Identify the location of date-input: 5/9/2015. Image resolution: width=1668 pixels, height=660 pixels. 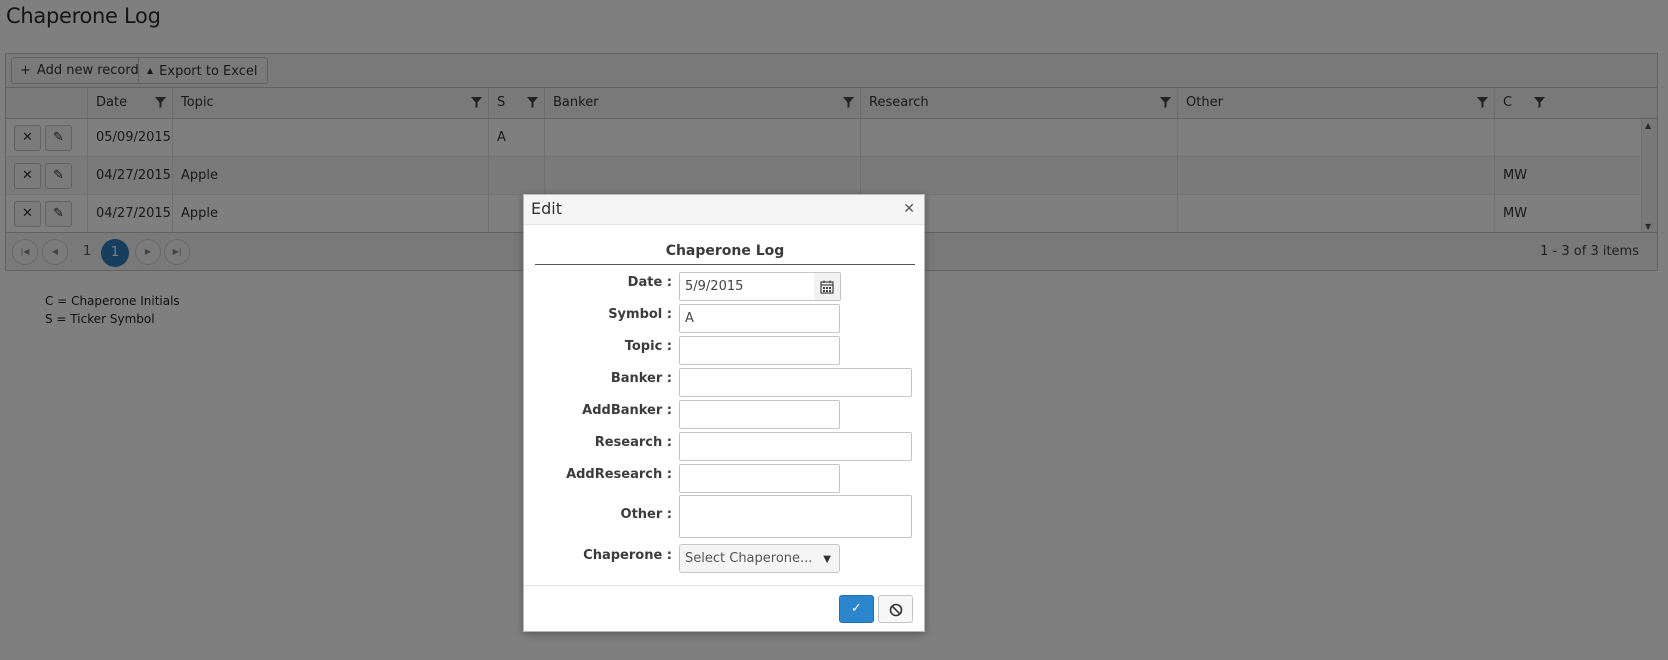
(747, 286).